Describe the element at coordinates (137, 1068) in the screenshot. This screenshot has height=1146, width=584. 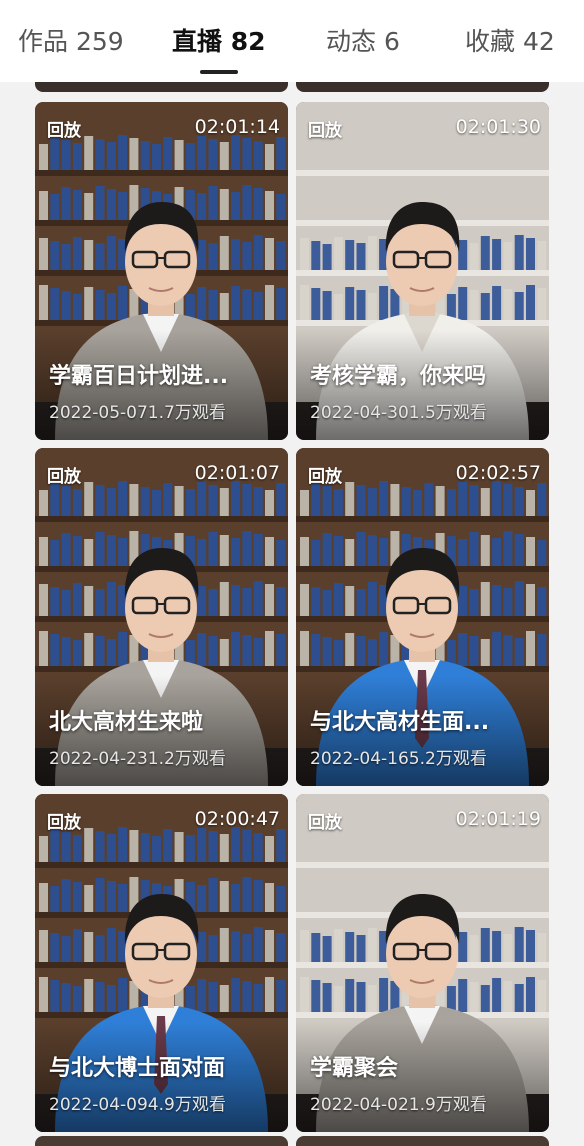
I see `video-title: 与北大博士面对面` at that location.